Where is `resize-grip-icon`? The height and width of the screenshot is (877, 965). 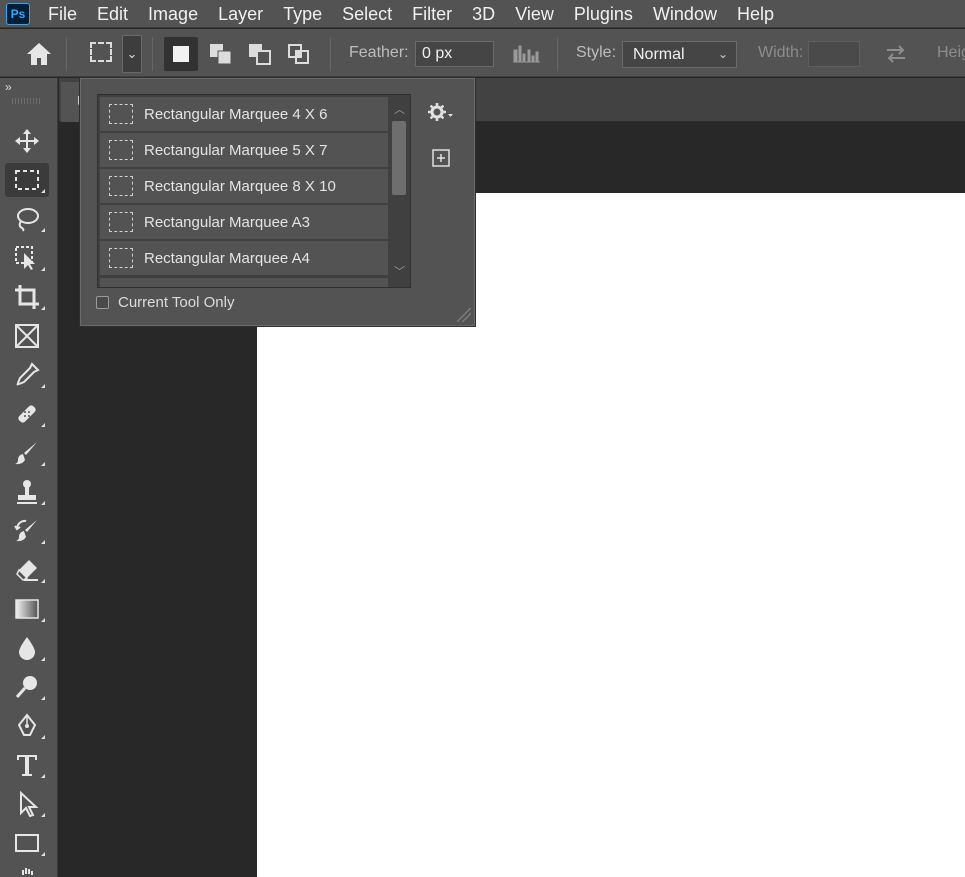
resize-grip-icon is located at coordinates (464, 315).